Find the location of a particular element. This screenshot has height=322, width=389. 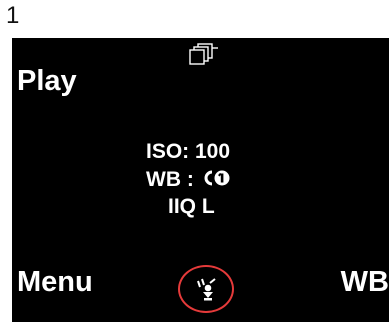

file-format: IIQ L is located at coordinates (191, 206).